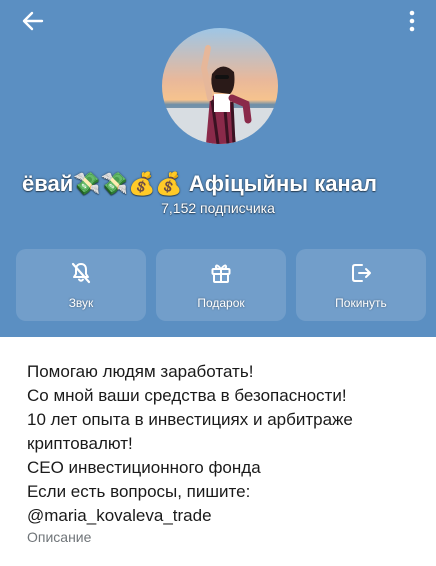 The height and width of the screenshot is (566, 436). I want to click on description-line: СЕО инвестиционного фонда, so click(144, 467).